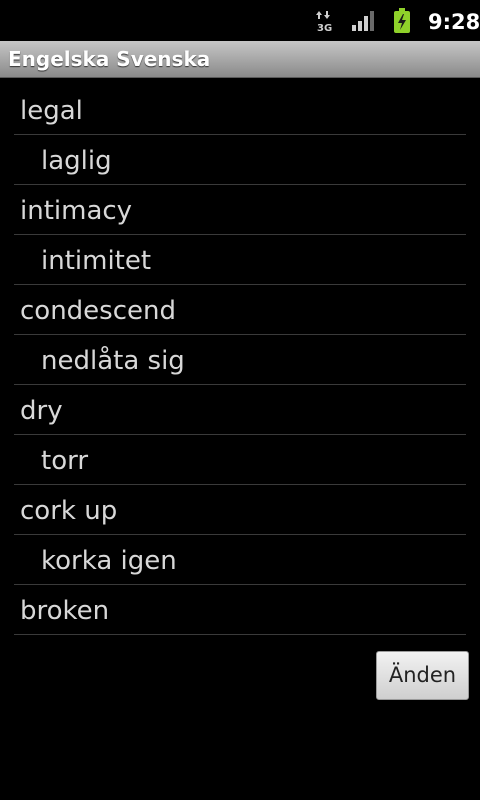 This screenshot has height=800, width=480. Describe the element at coordinates (240, 20) in the screenshot. I see `status-bar: 3G 9:28` at that location.